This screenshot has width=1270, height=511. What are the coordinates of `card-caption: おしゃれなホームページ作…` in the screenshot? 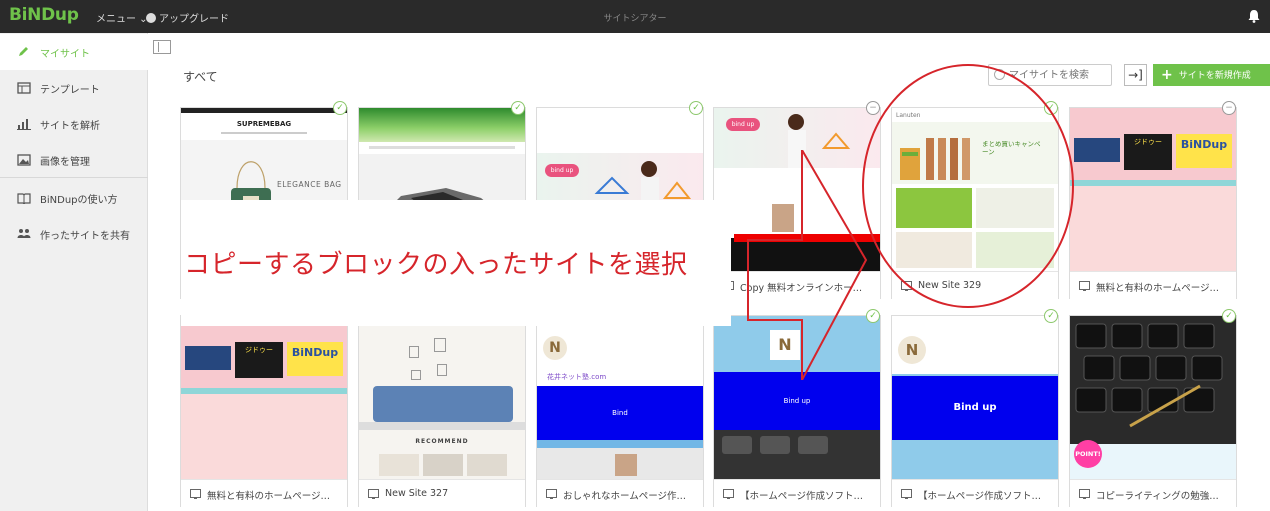 It's located at (620, 493).